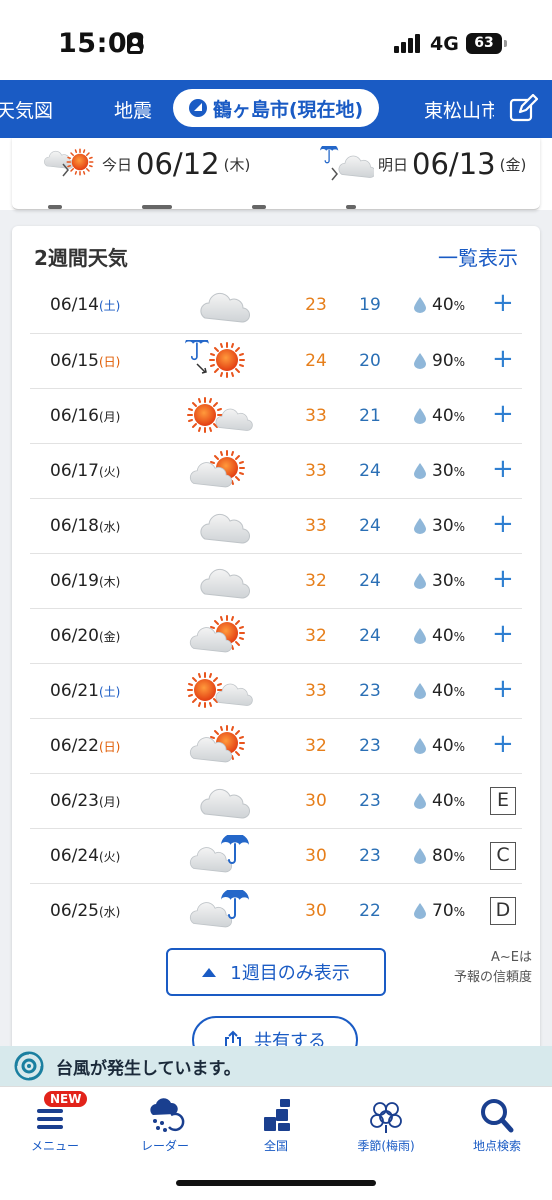  What do you see at coordinates (85, 636) in the screenshot?
I see `forecast-date: 06/20(金)` at bounding box center [85, 636].